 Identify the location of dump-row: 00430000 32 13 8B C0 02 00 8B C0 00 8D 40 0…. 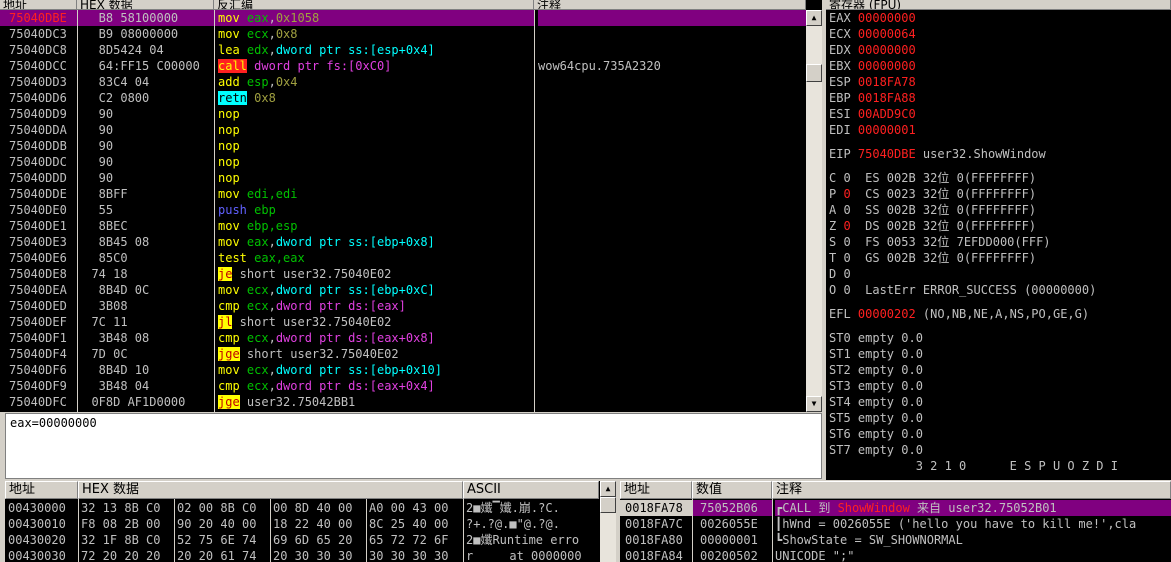
(302, 508).